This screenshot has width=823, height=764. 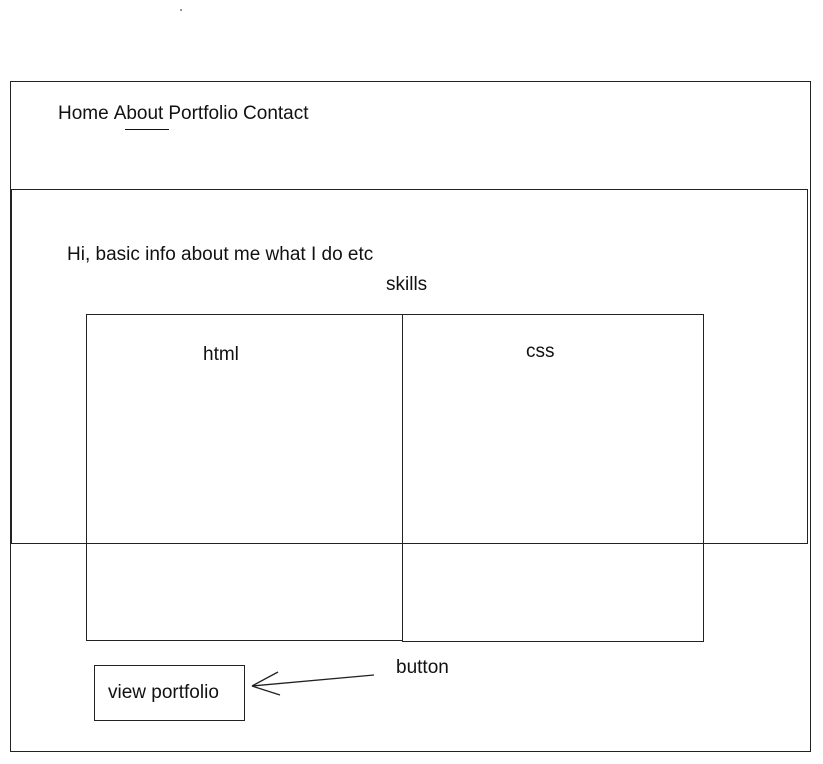 I want to click on intro-text: Hi, basic info about me what I do etc, so click(x=220, y=254).